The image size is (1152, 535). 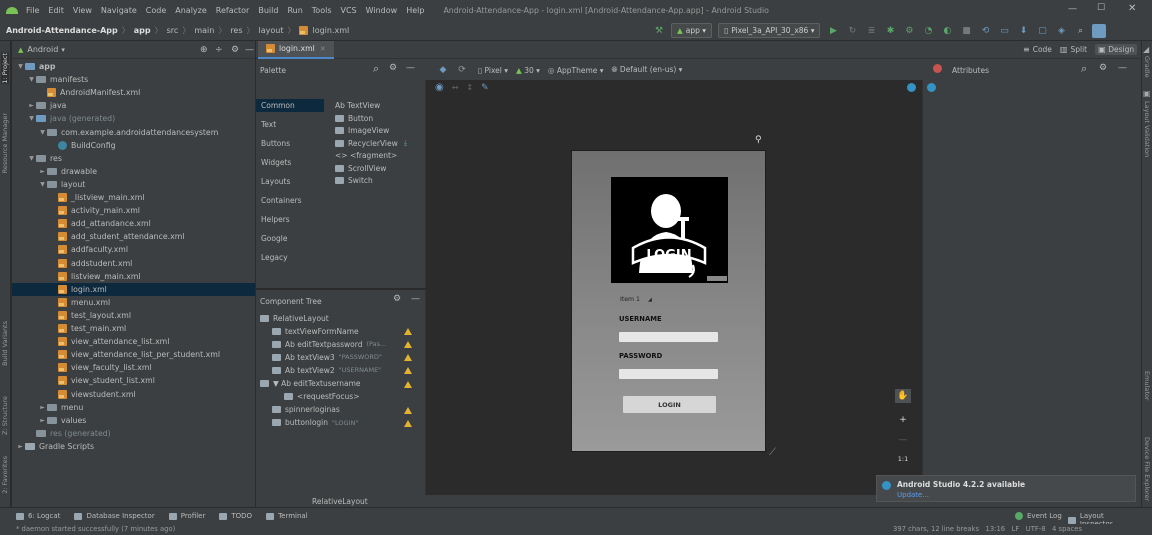 What do you see at coordinates (330, 30) in the screenshot?
I see `breadcrumb-file: login.xml` at bounding box center [330, 30].